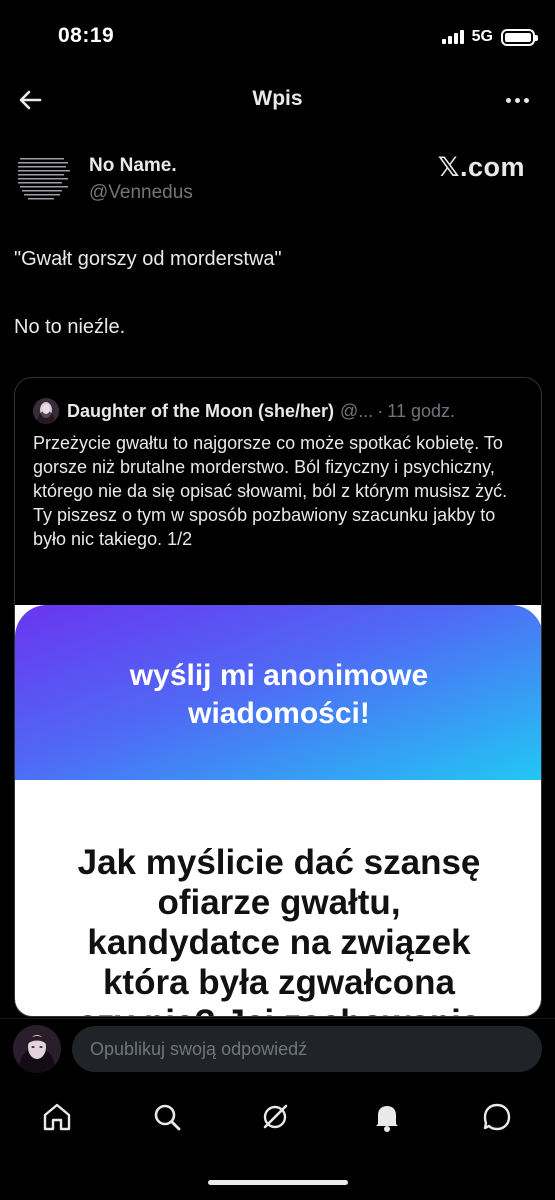  Describe the element at coordinates (46, 411) in the screenshot. I see `quoted-author-avatar` at that location.